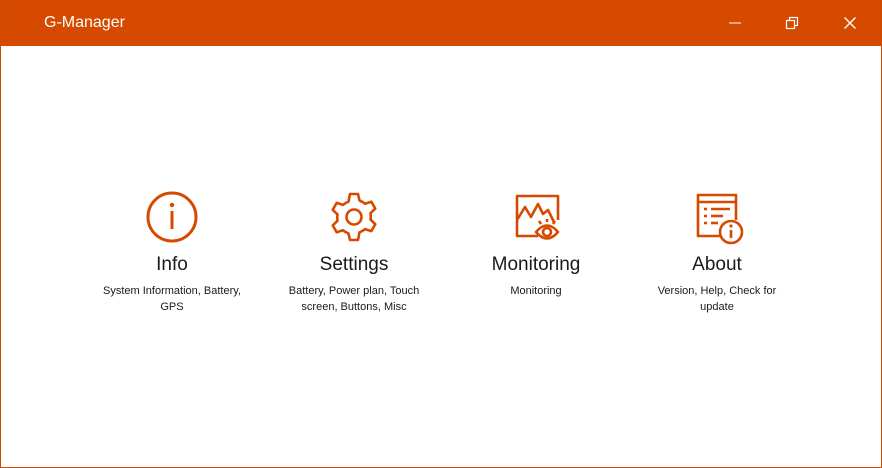 Image resolution: width=882 pixels, height=468 pixels. What do you see at coordinates (84, 22) in the screenshot?
I see `window-title: G-Manager` at bounding box center [84, 22].